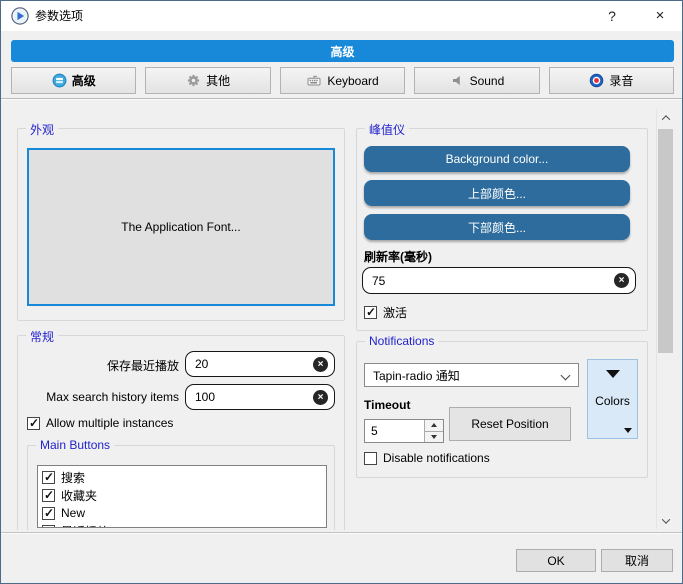 This screenshot has width=683, height=584. Describe the element at coordinates (456, 80) in the screenshot. I see `speaker-icon` at that location.